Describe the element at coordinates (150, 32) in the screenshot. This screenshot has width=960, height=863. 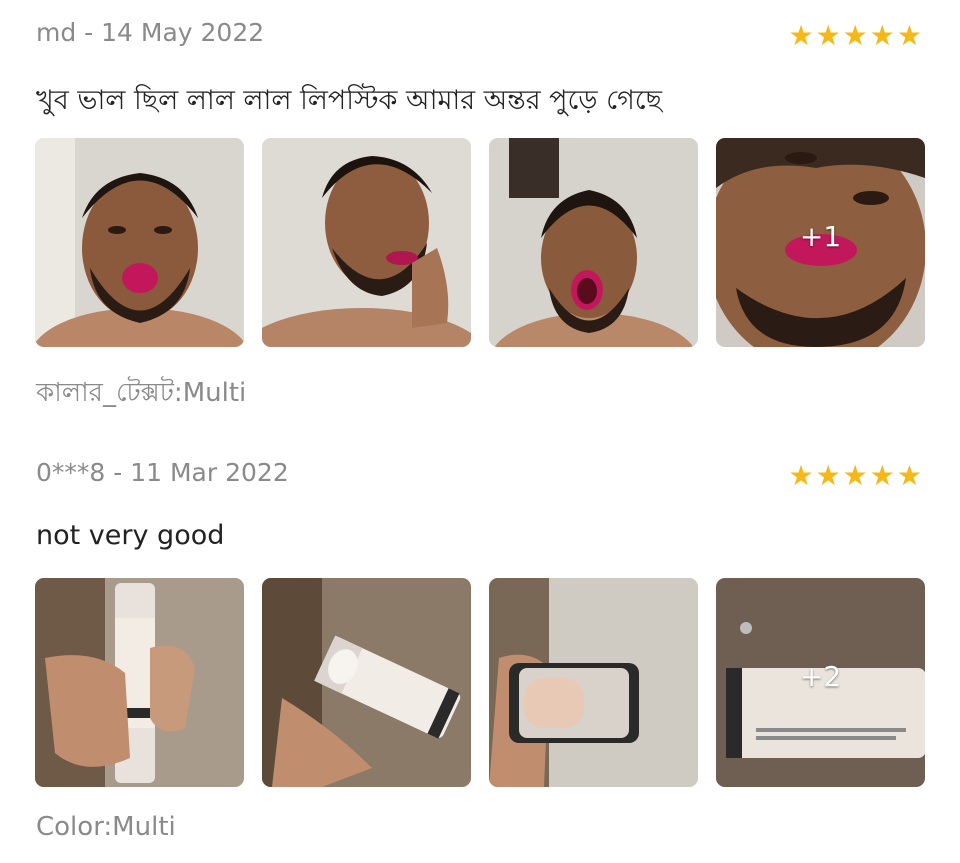
I see `review-author-date: md - 14 May 2022` at that location.